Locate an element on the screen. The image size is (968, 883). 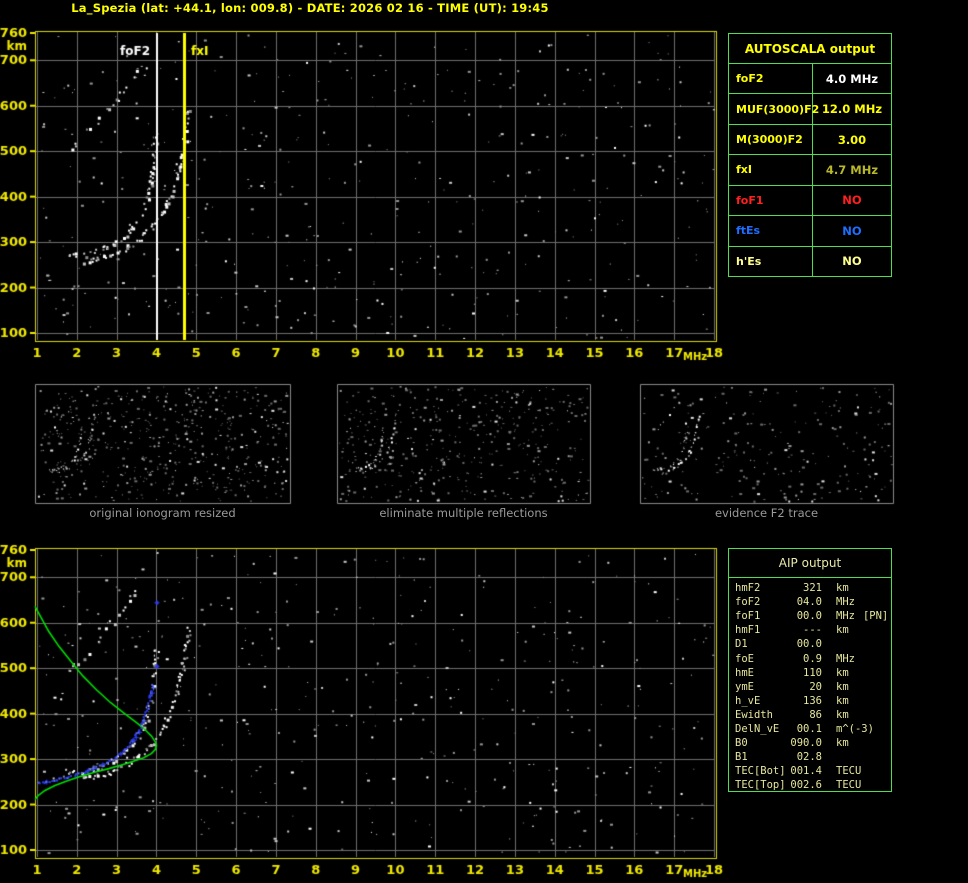
table-row-m3000f2: M(3000)F2 3.00 is located at coordinates (810, 139).